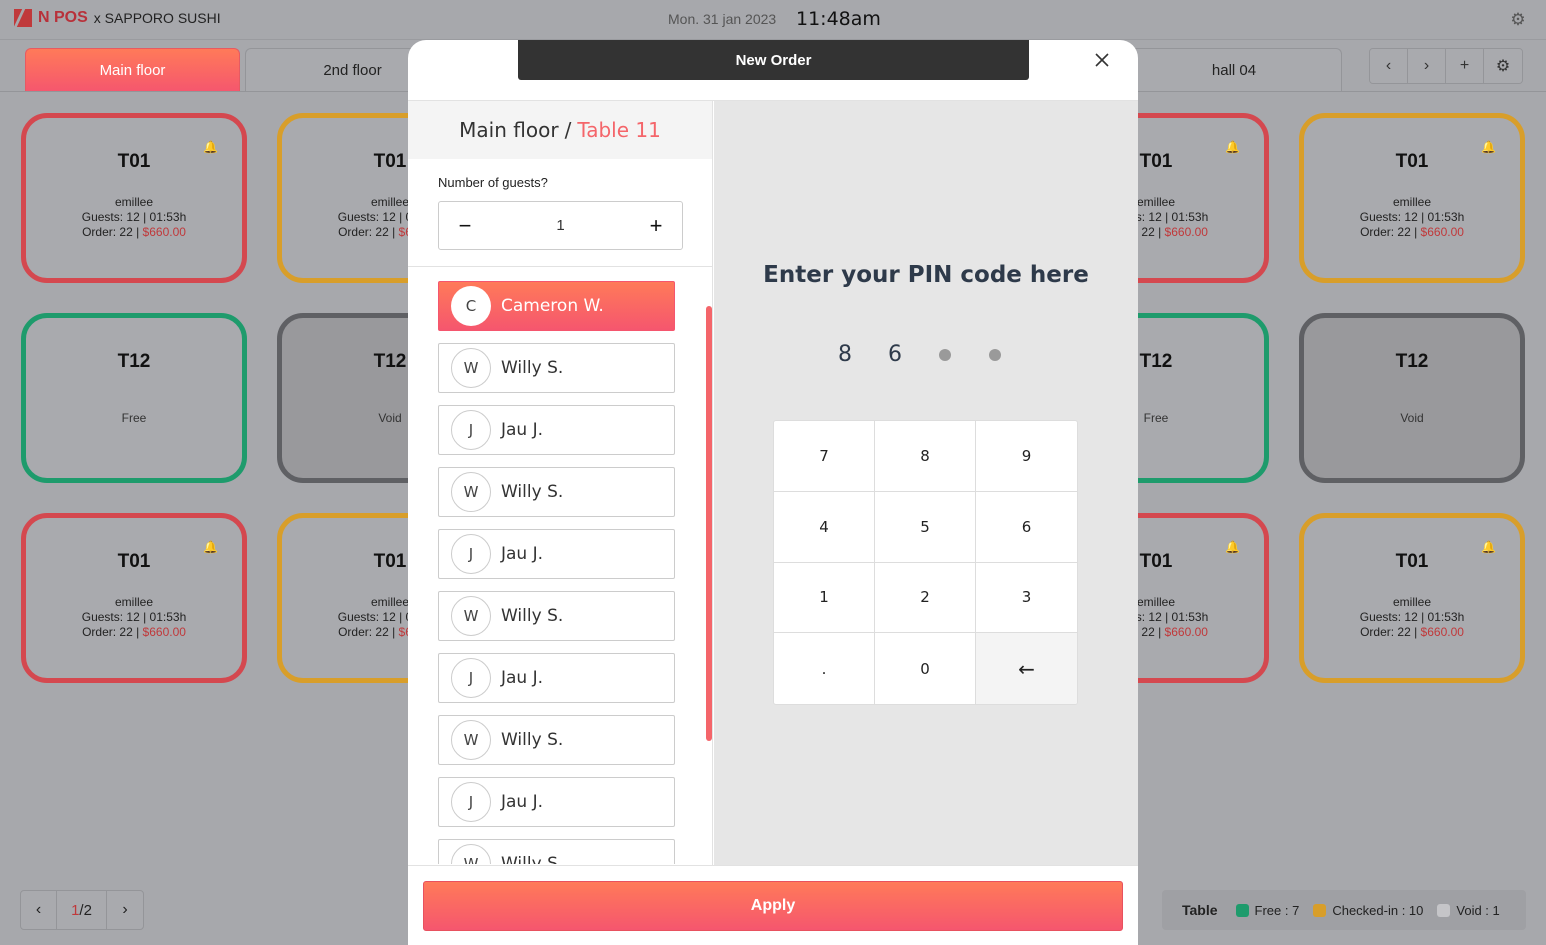 This screenshot has width=1546, height=945. I want to click on guests-stepper: − 1 +, so click(560, 225).